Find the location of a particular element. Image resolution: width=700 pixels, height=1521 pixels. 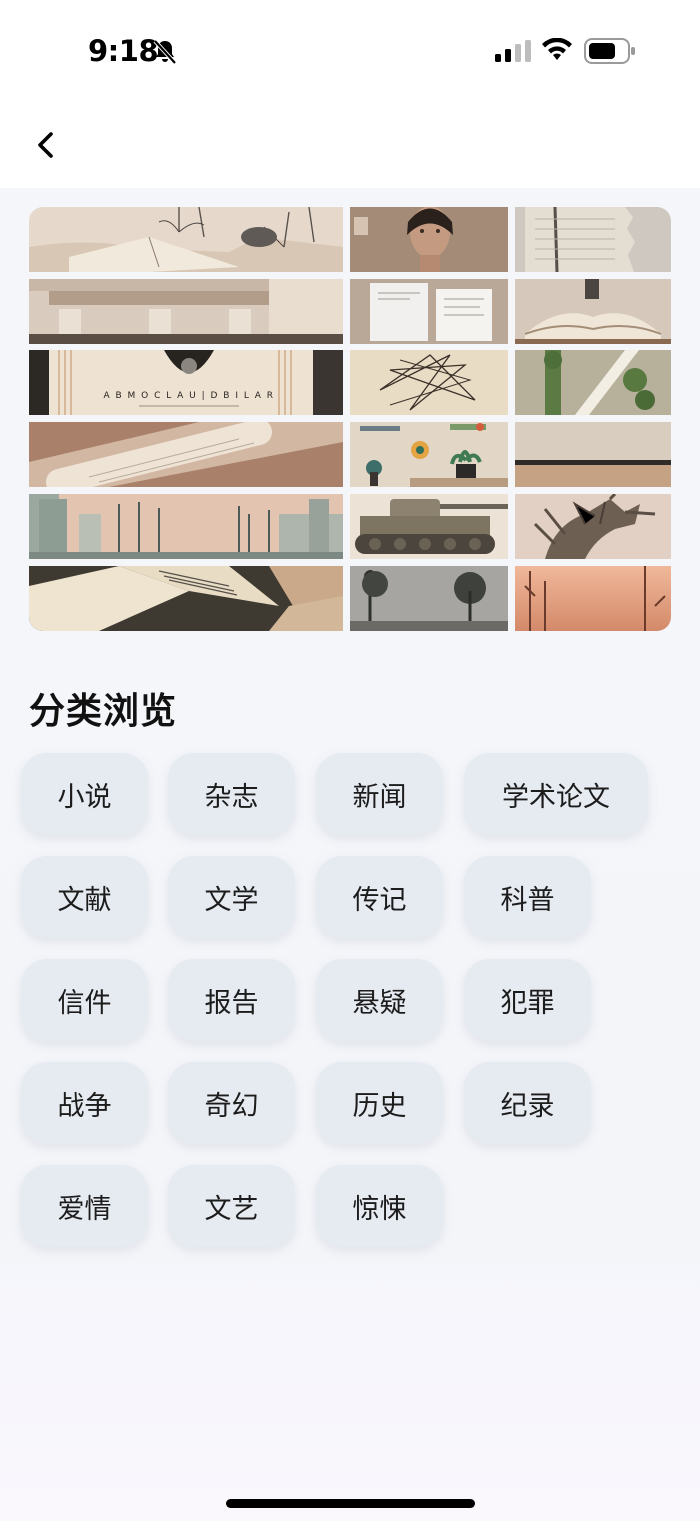

category-chip: 信件 is located at coordinates (84, 1000).